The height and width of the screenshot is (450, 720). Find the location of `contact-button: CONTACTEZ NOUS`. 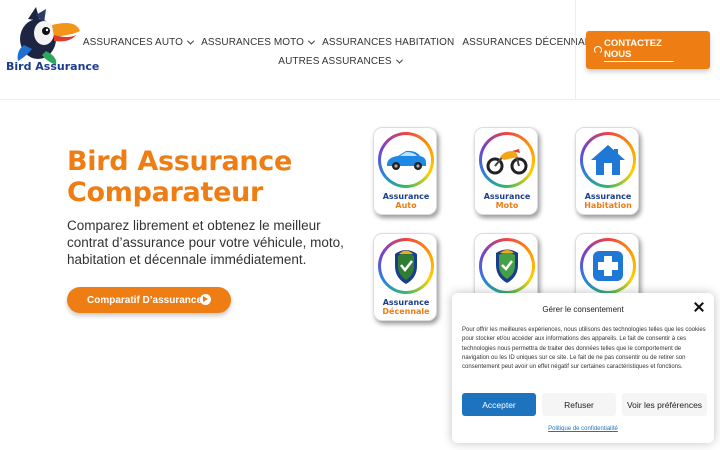

contact-button: CONTACTEZ NOUS is located at coordinates (648, 50).